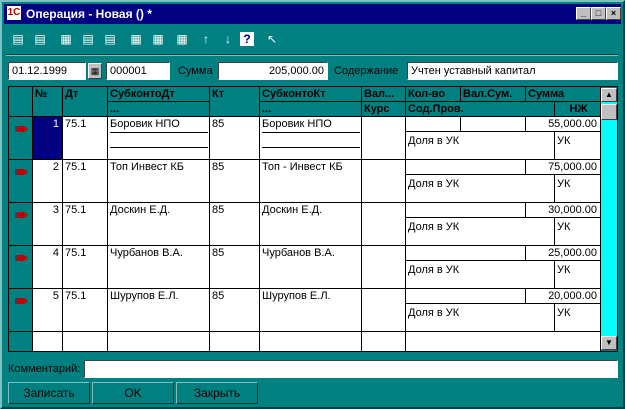  Describe the element at coordinates (228, 39) in the screenshot. I see `move-down-icon: ↓` at that location.